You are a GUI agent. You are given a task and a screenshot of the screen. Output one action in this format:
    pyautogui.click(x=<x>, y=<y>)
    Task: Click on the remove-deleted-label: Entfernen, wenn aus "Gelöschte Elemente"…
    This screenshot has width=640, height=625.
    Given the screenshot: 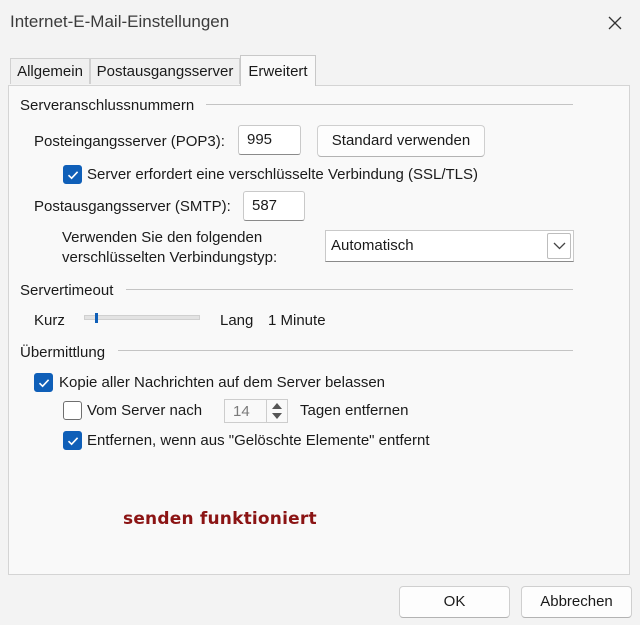 What is the action you would take?
    pyautogui.click(x=258, y=440)
    